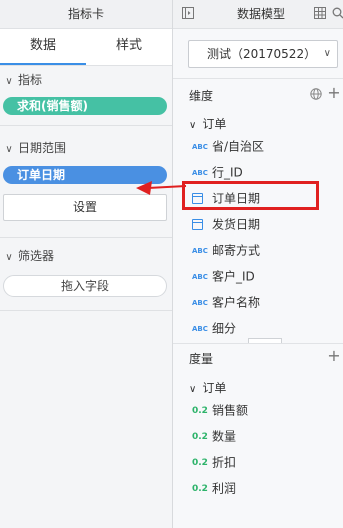  I want to click on data-model-header: 数据模型, so click(258, 14).